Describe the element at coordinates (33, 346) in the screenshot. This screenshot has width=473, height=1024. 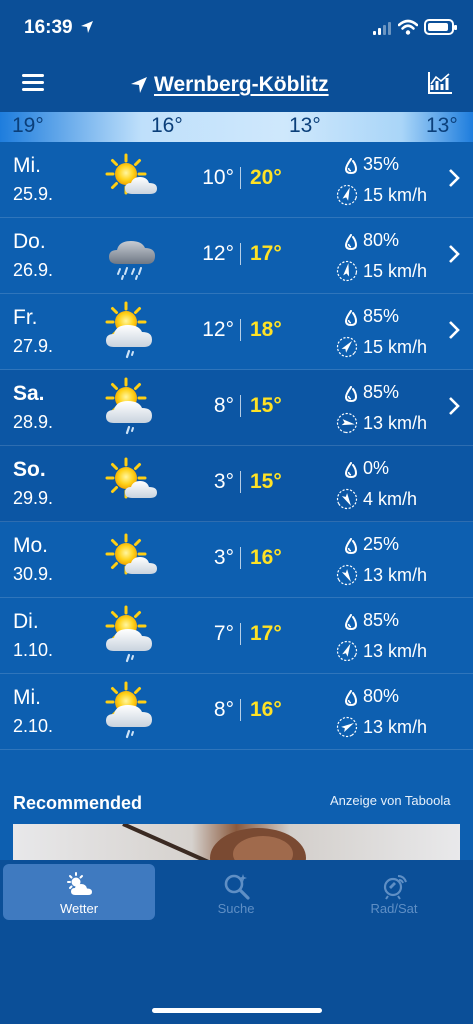
I see `date-label: 27.9.` at that location.